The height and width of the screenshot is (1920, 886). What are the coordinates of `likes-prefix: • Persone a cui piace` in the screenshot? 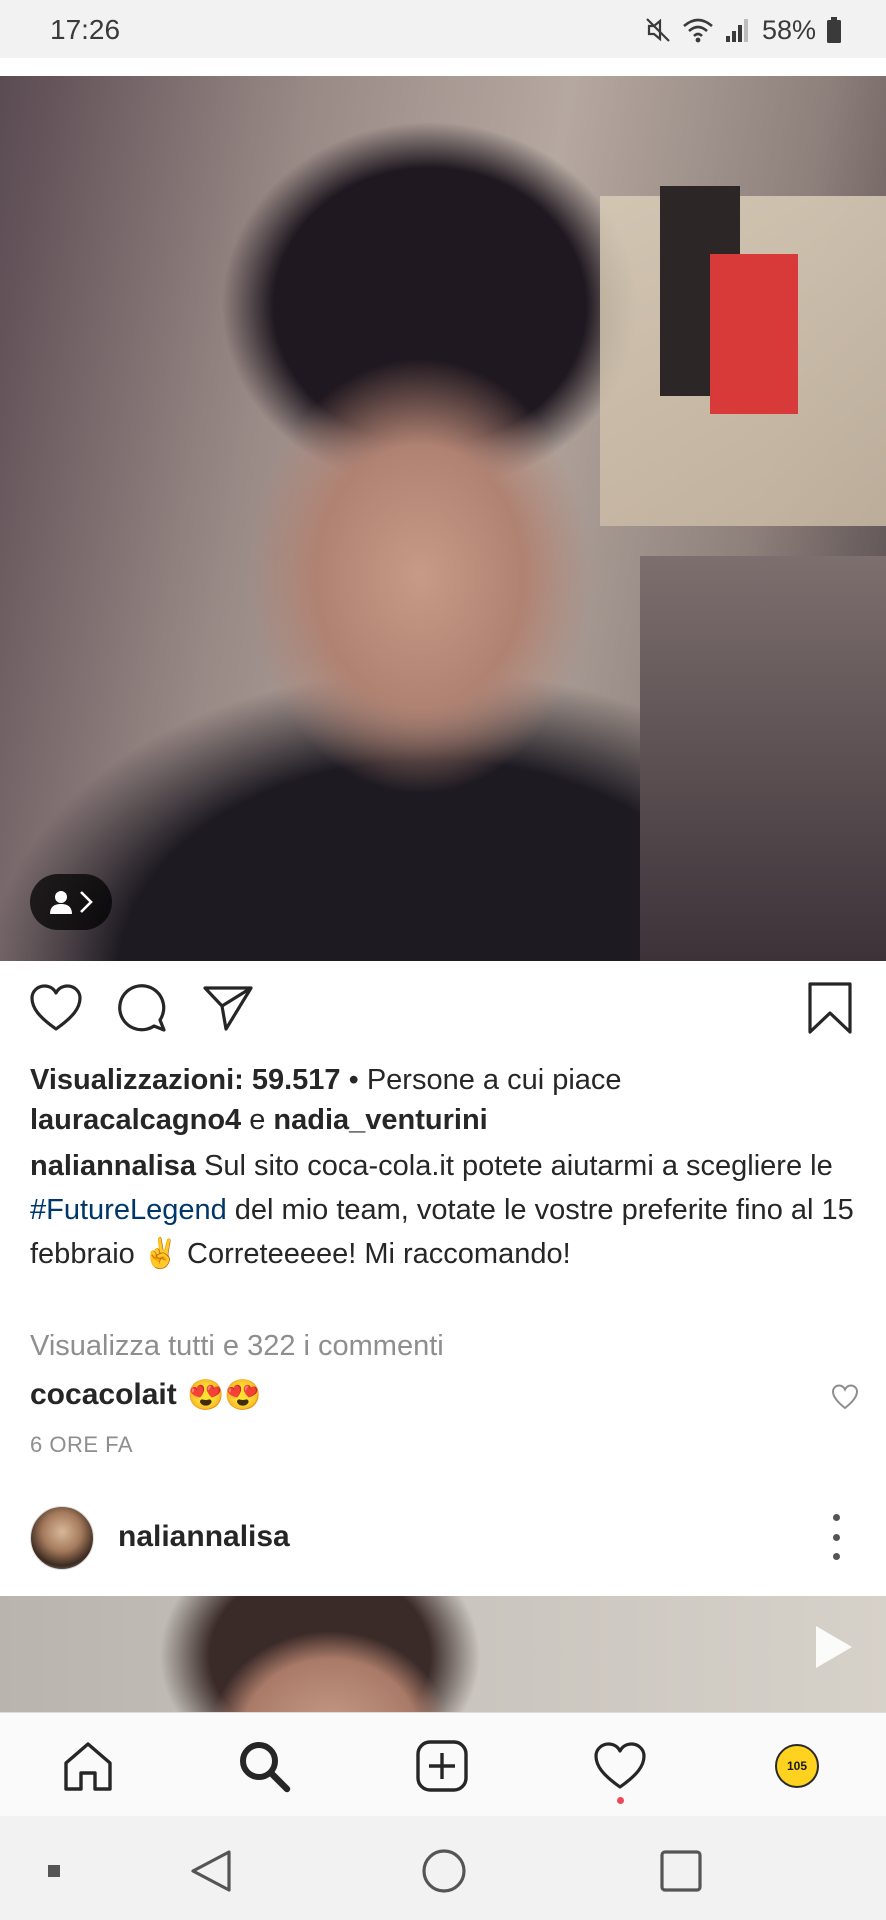 It's located at (481, 1080).